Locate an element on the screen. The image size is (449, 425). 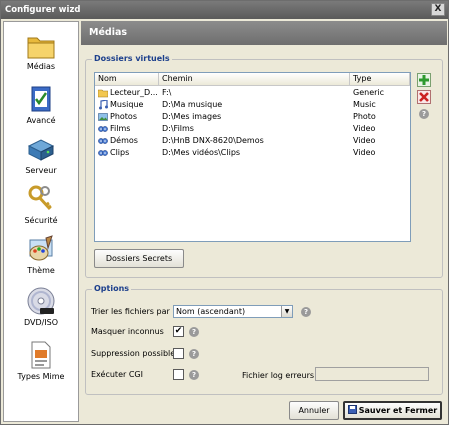
sidebar-item-label: Avancé is located at coordinates (41, 120).